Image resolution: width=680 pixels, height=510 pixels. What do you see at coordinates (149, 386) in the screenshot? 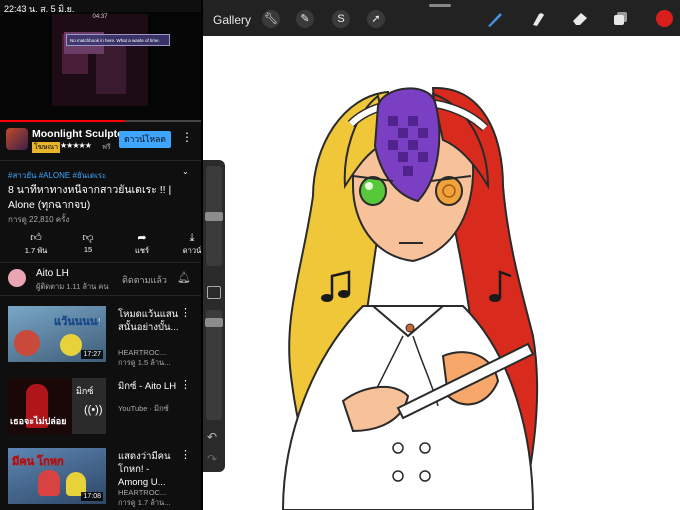
I see `video-title: มิกซ์ - Aito LH` at bounding box center [149, 386].